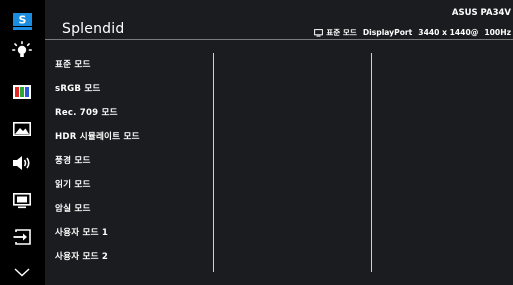  I want to click on brand-model: ASUS PA34V, so click(481, 13).